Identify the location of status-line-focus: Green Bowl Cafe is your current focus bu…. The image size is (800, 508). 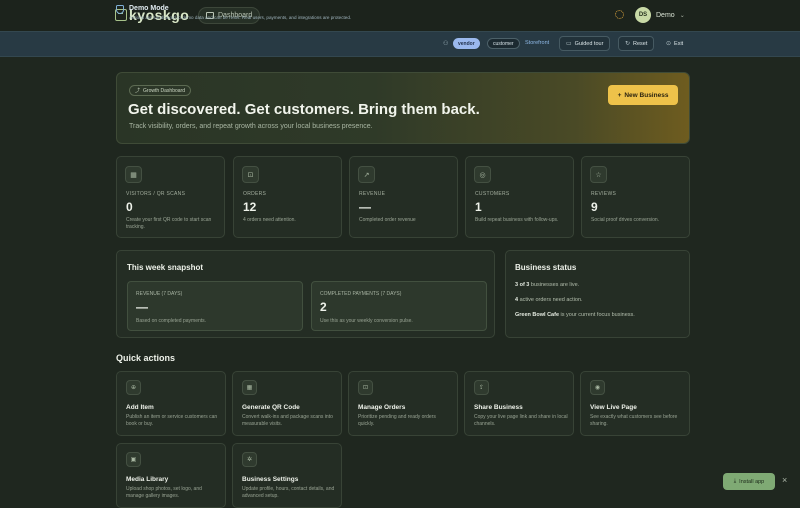
(575, 315).